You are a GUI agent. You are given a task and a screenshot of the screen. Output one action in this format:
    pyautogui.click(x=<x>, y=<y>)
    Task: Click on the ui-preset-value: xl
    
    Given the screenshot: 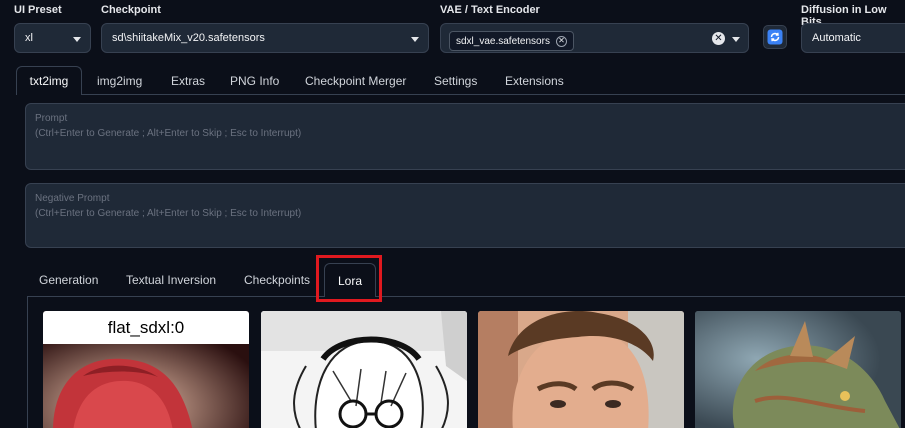 What is the action you would take?
    pyautogui.click(x=29, y=38)
    